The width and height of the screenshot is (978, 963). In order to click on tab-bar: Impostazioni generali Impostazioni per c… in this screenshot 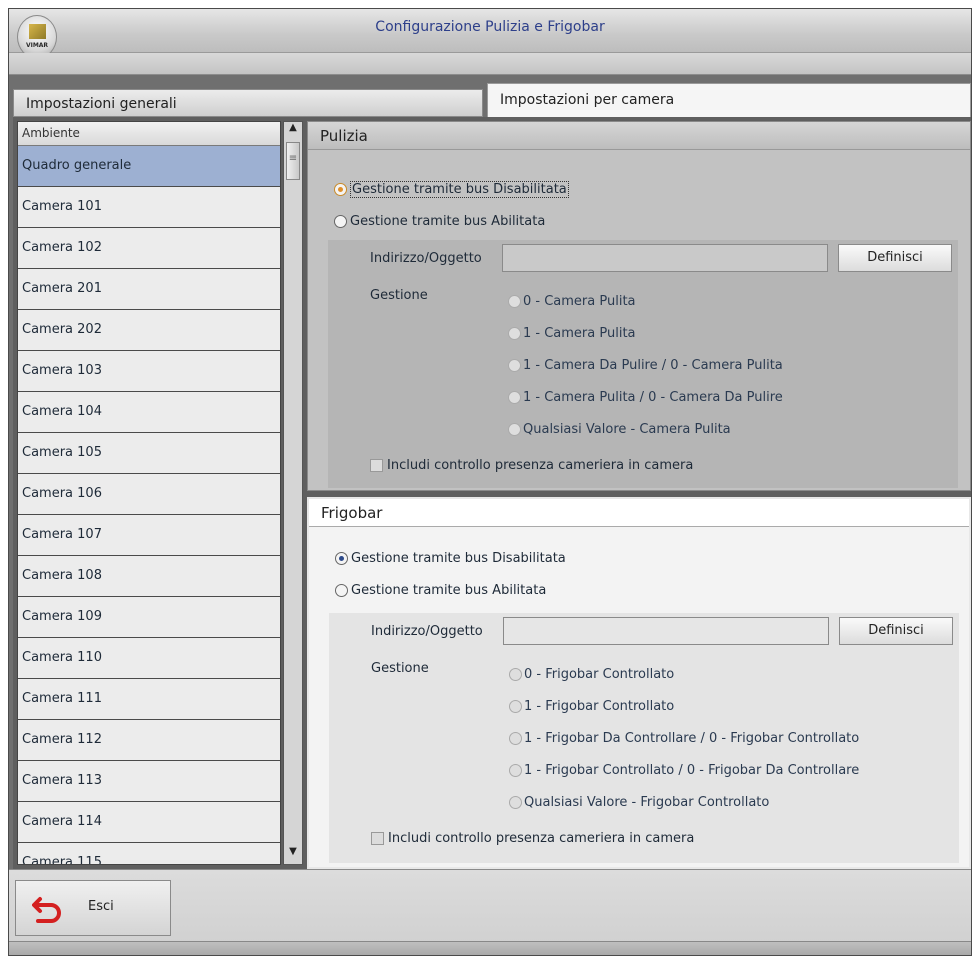, I will do `click(492, 100)`.